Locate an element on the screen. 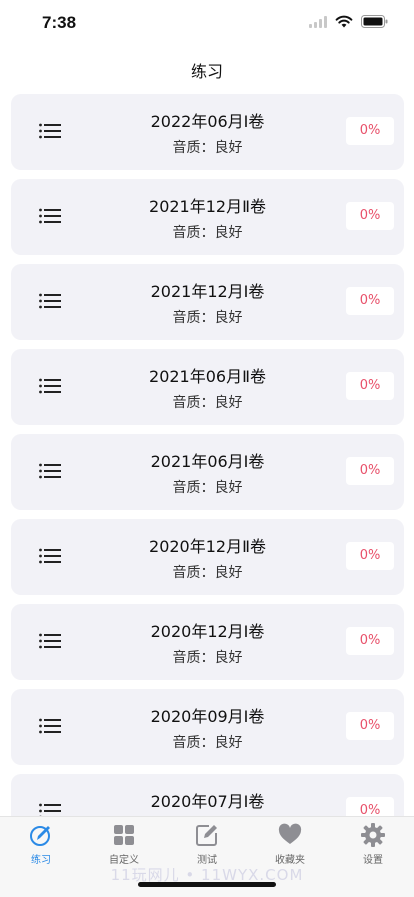 The width and height of the screenshot is (414, 897). cellular-signal-icon is located at coordinates (318, 22).